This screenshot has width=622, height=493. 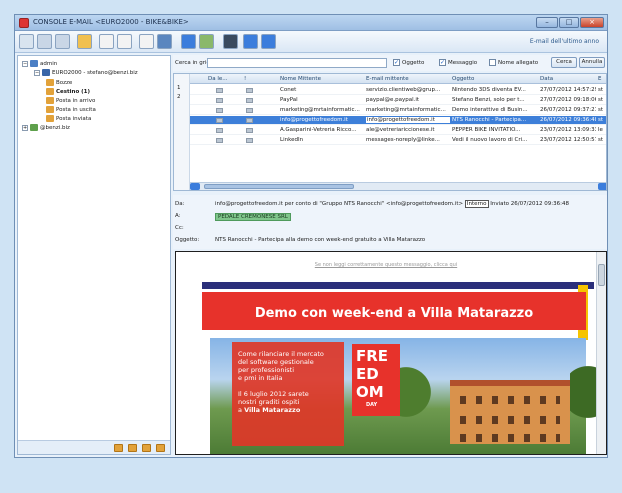 I want to click on column-header: E, so click(x=599, y=79).